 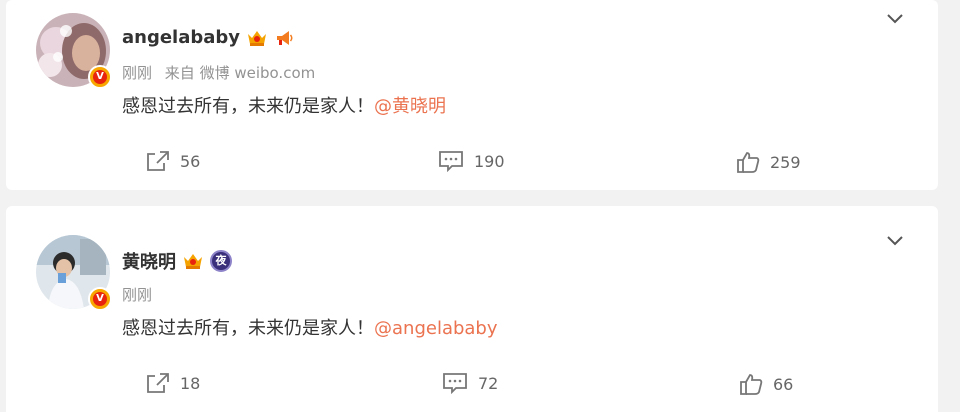 What do you see at coordinates (489, 161) in the screenshot?
I see `comment-count: 190` at bounding box center [489, 161].